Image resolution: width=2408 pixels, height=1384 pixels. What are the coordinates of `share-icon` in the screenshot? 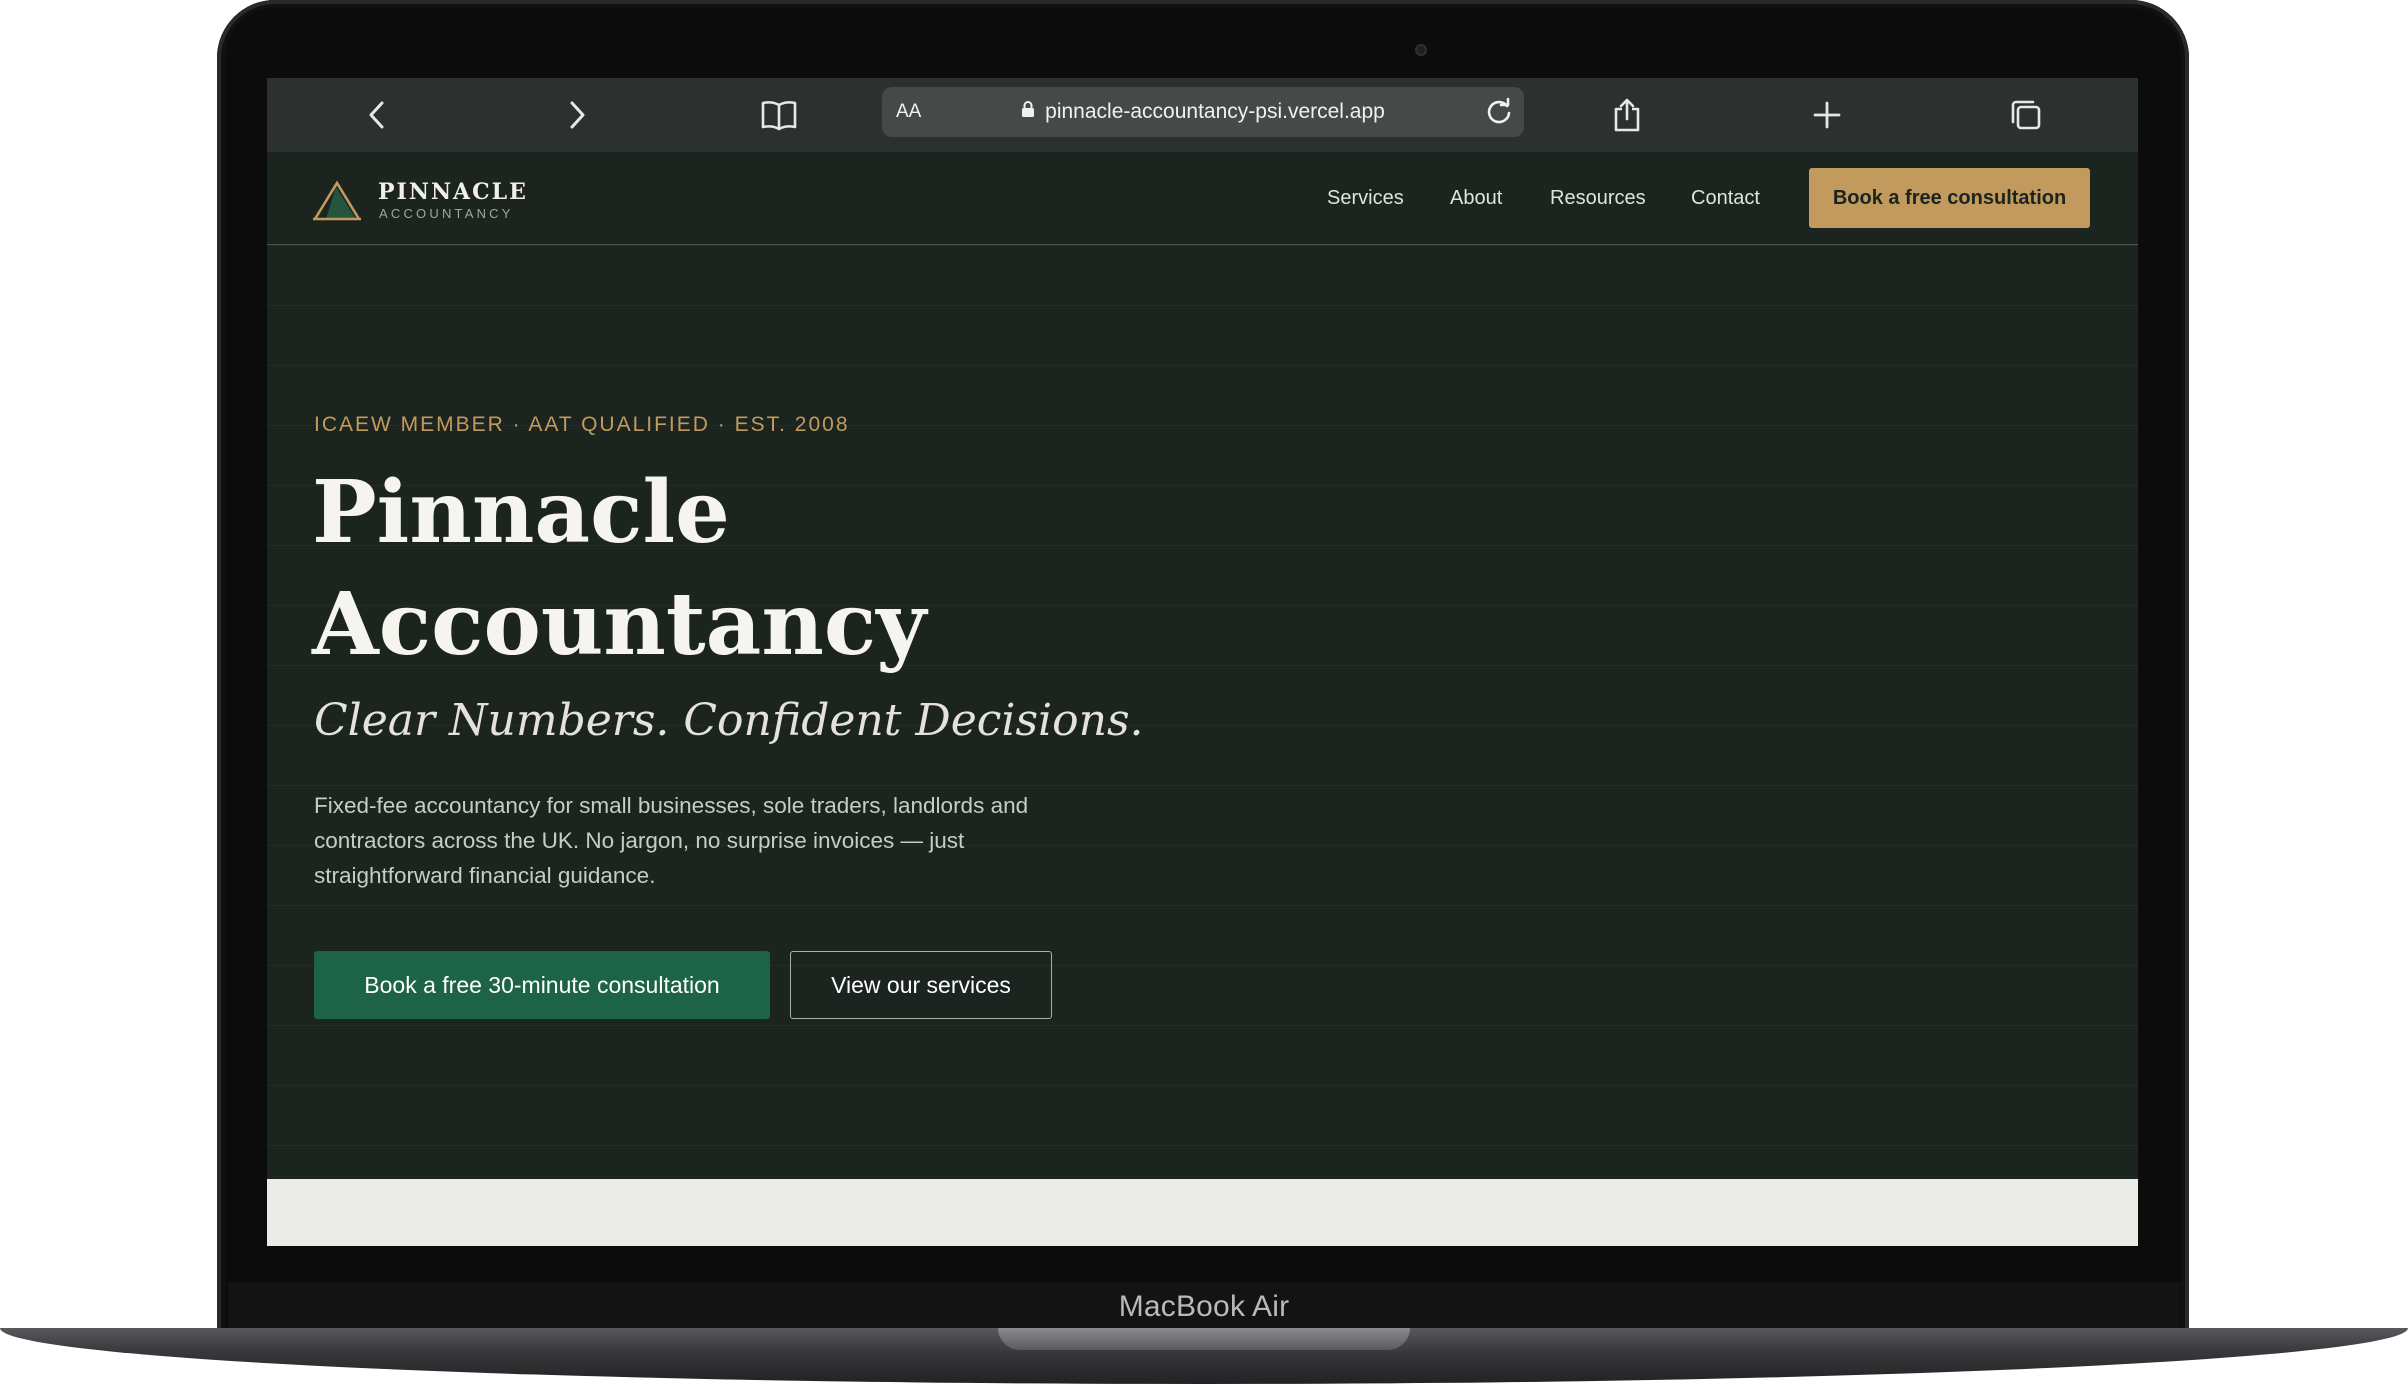 It's located at (1627, 115).